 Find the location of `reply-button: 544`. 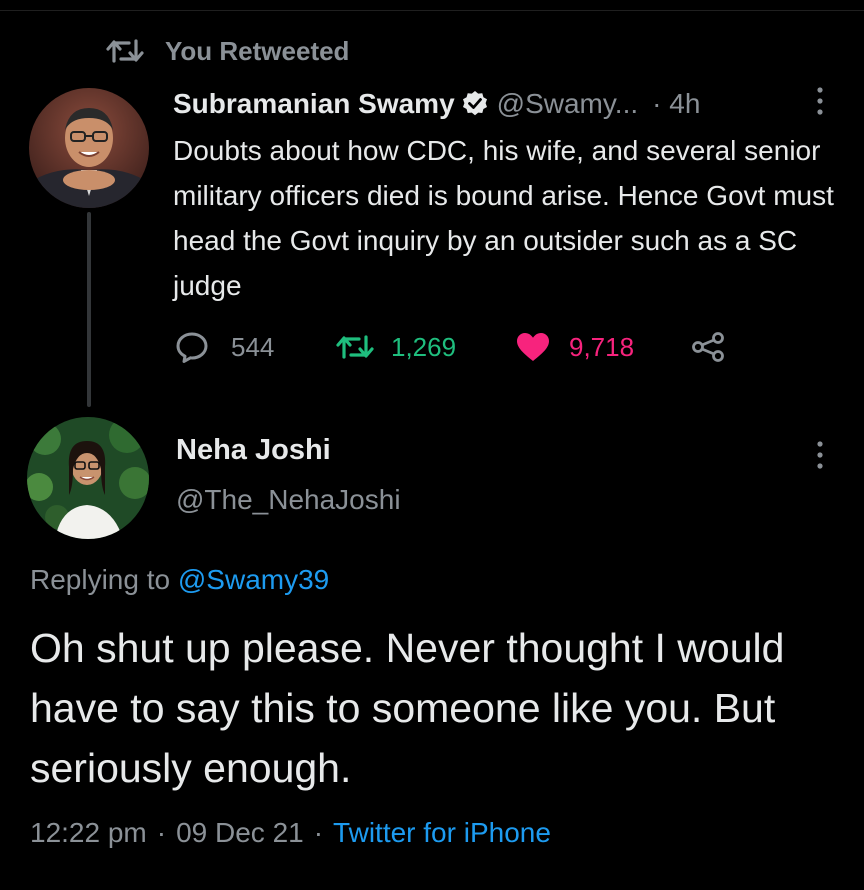

reply-button: 544 is located at coordinates (255, 347).